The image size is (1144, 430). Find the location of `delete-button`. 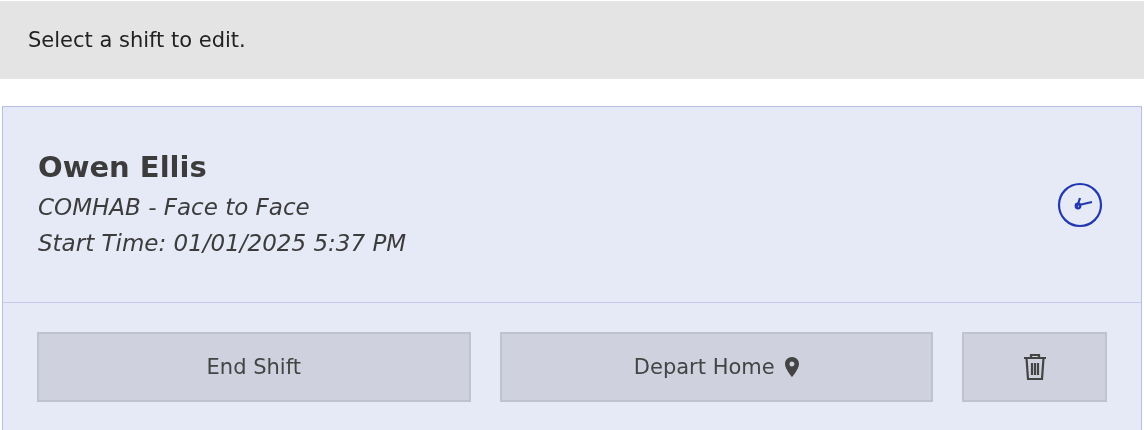

delete-button is located at coordinates (1034, 367).